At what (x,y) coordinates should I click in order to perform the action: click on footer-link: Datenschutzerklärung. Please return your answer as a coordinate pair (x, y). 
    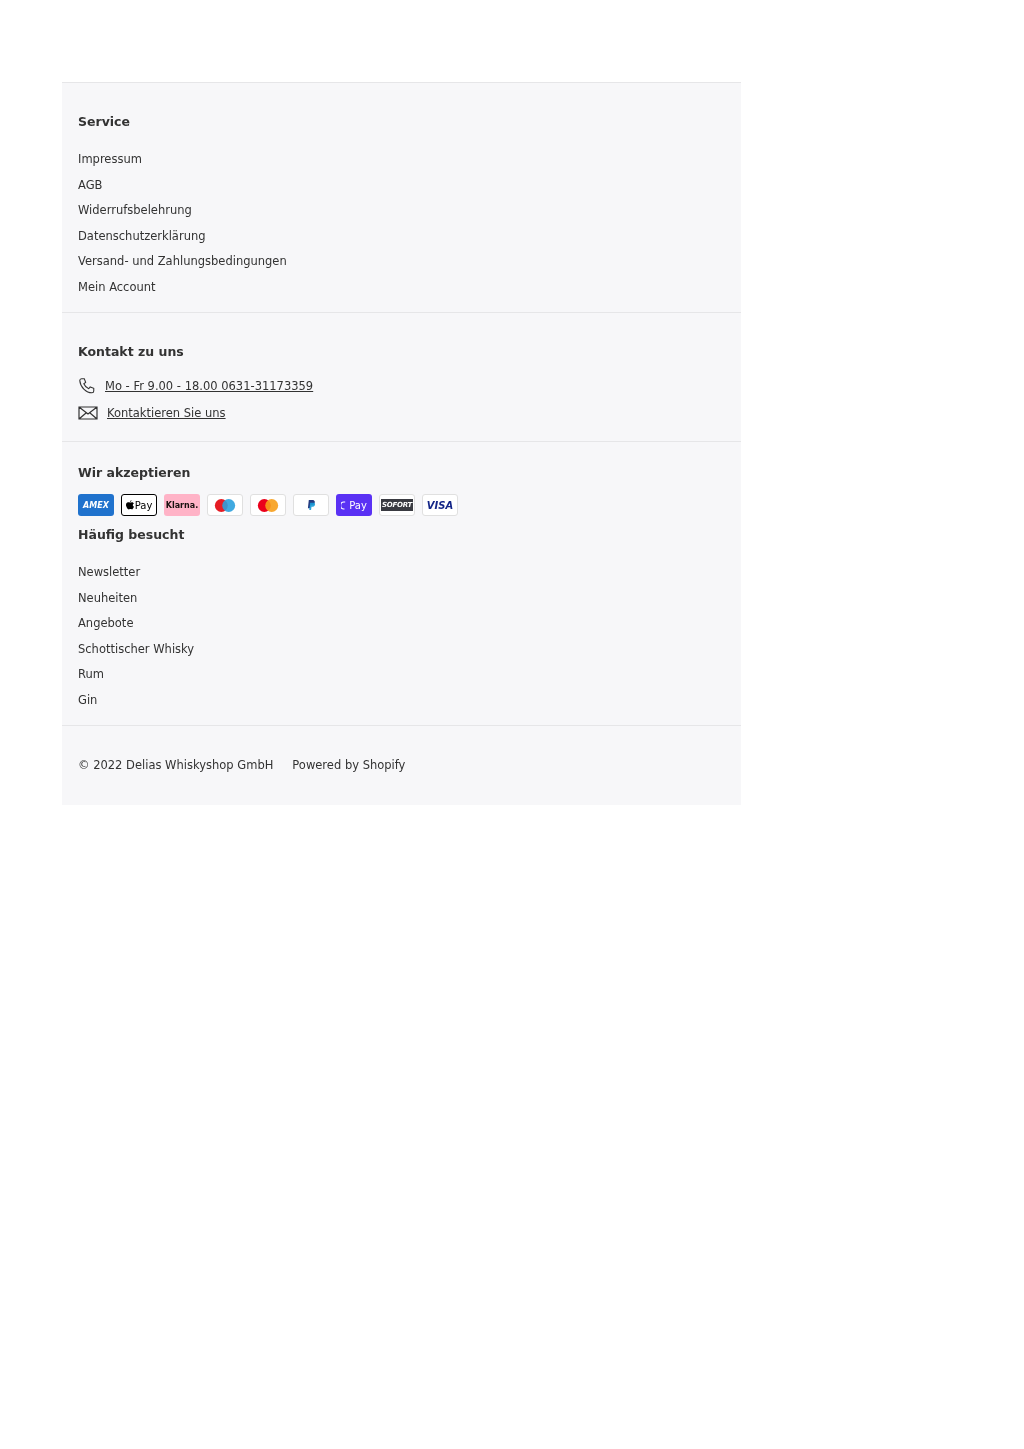
    Looking at the image, I should click on (142, 236).